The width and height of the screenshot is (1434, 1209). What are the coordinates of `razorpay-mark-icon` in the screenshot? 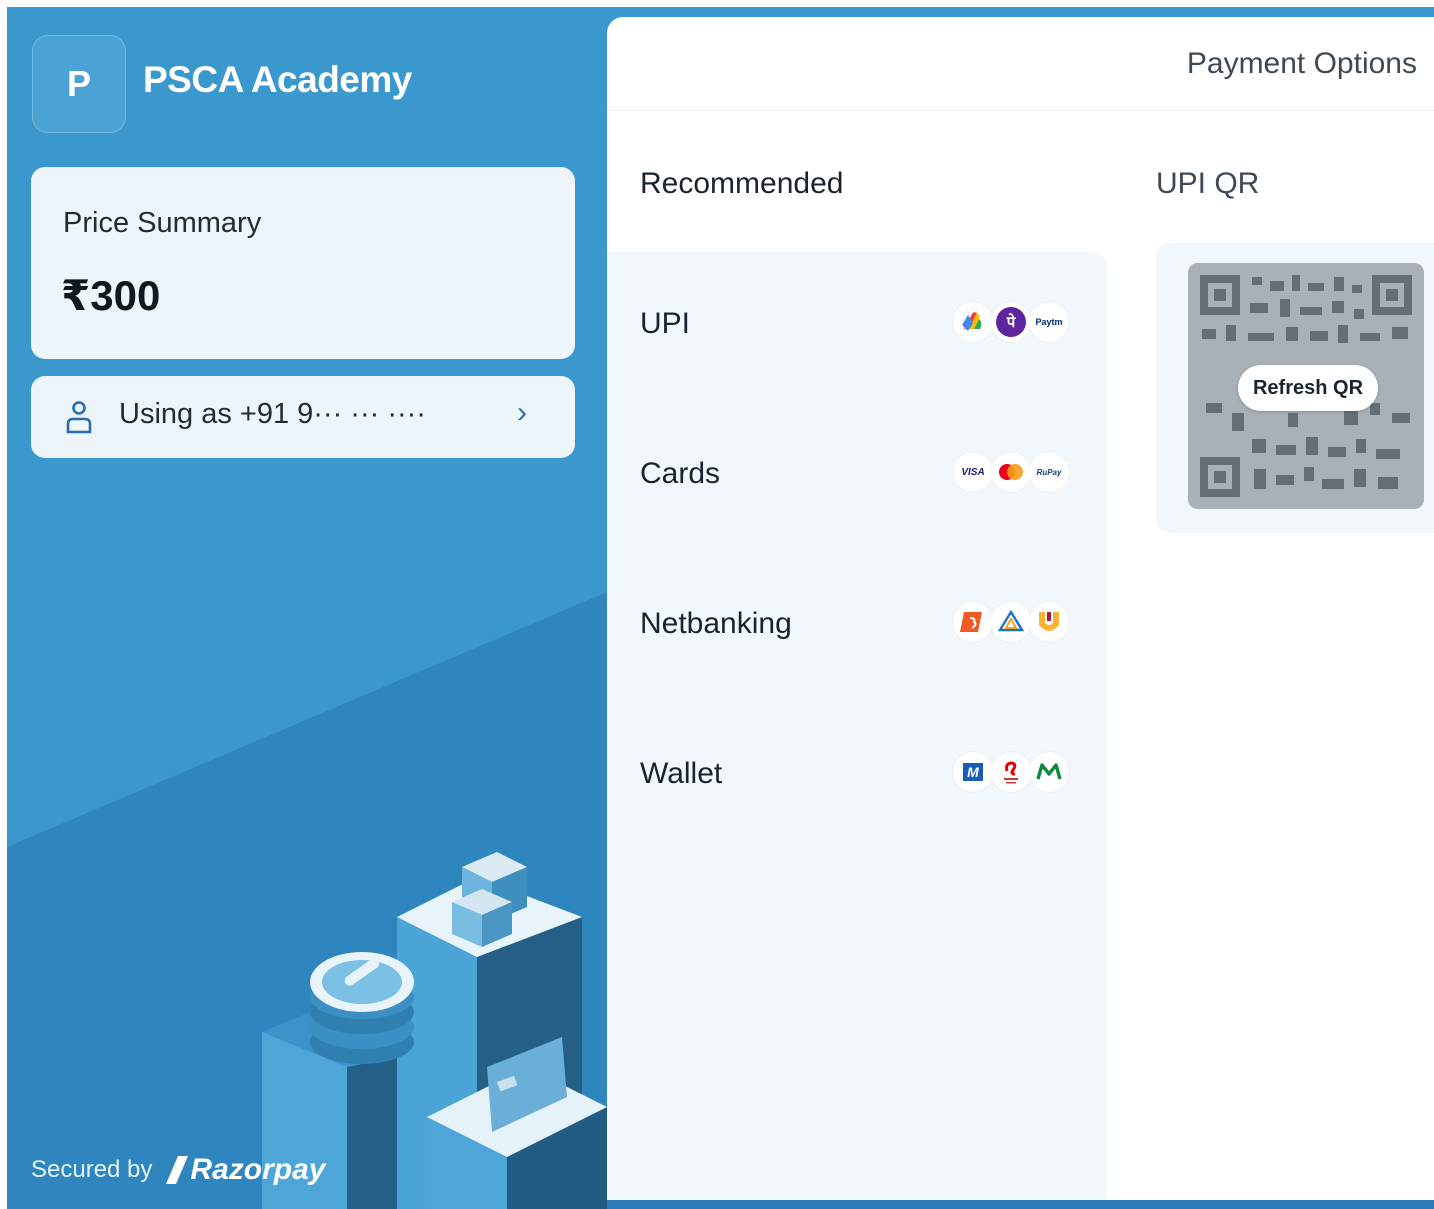 It's located at (177, 1170).